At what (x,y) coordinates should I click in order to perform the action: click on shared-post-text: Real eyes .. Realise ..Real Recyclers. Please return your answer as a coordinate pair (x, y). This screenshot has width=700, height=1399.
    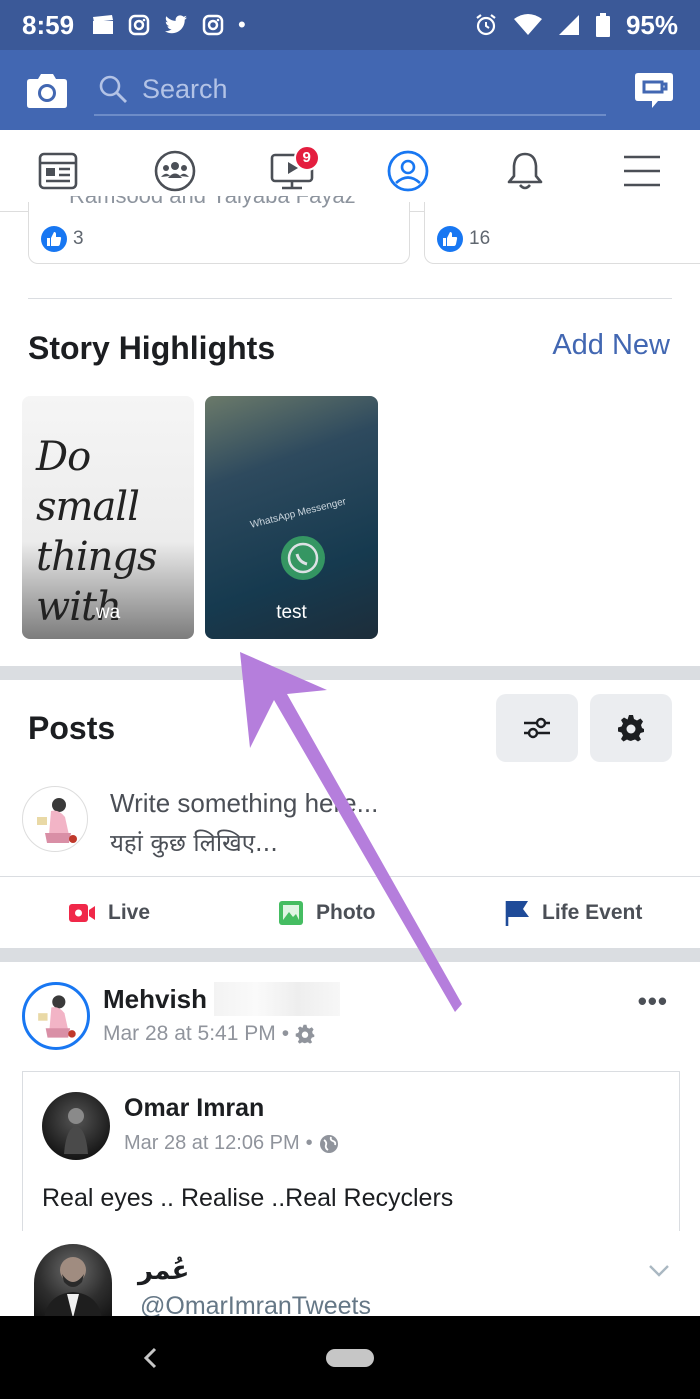
    Looking at the image, I should click on (248, 1198).